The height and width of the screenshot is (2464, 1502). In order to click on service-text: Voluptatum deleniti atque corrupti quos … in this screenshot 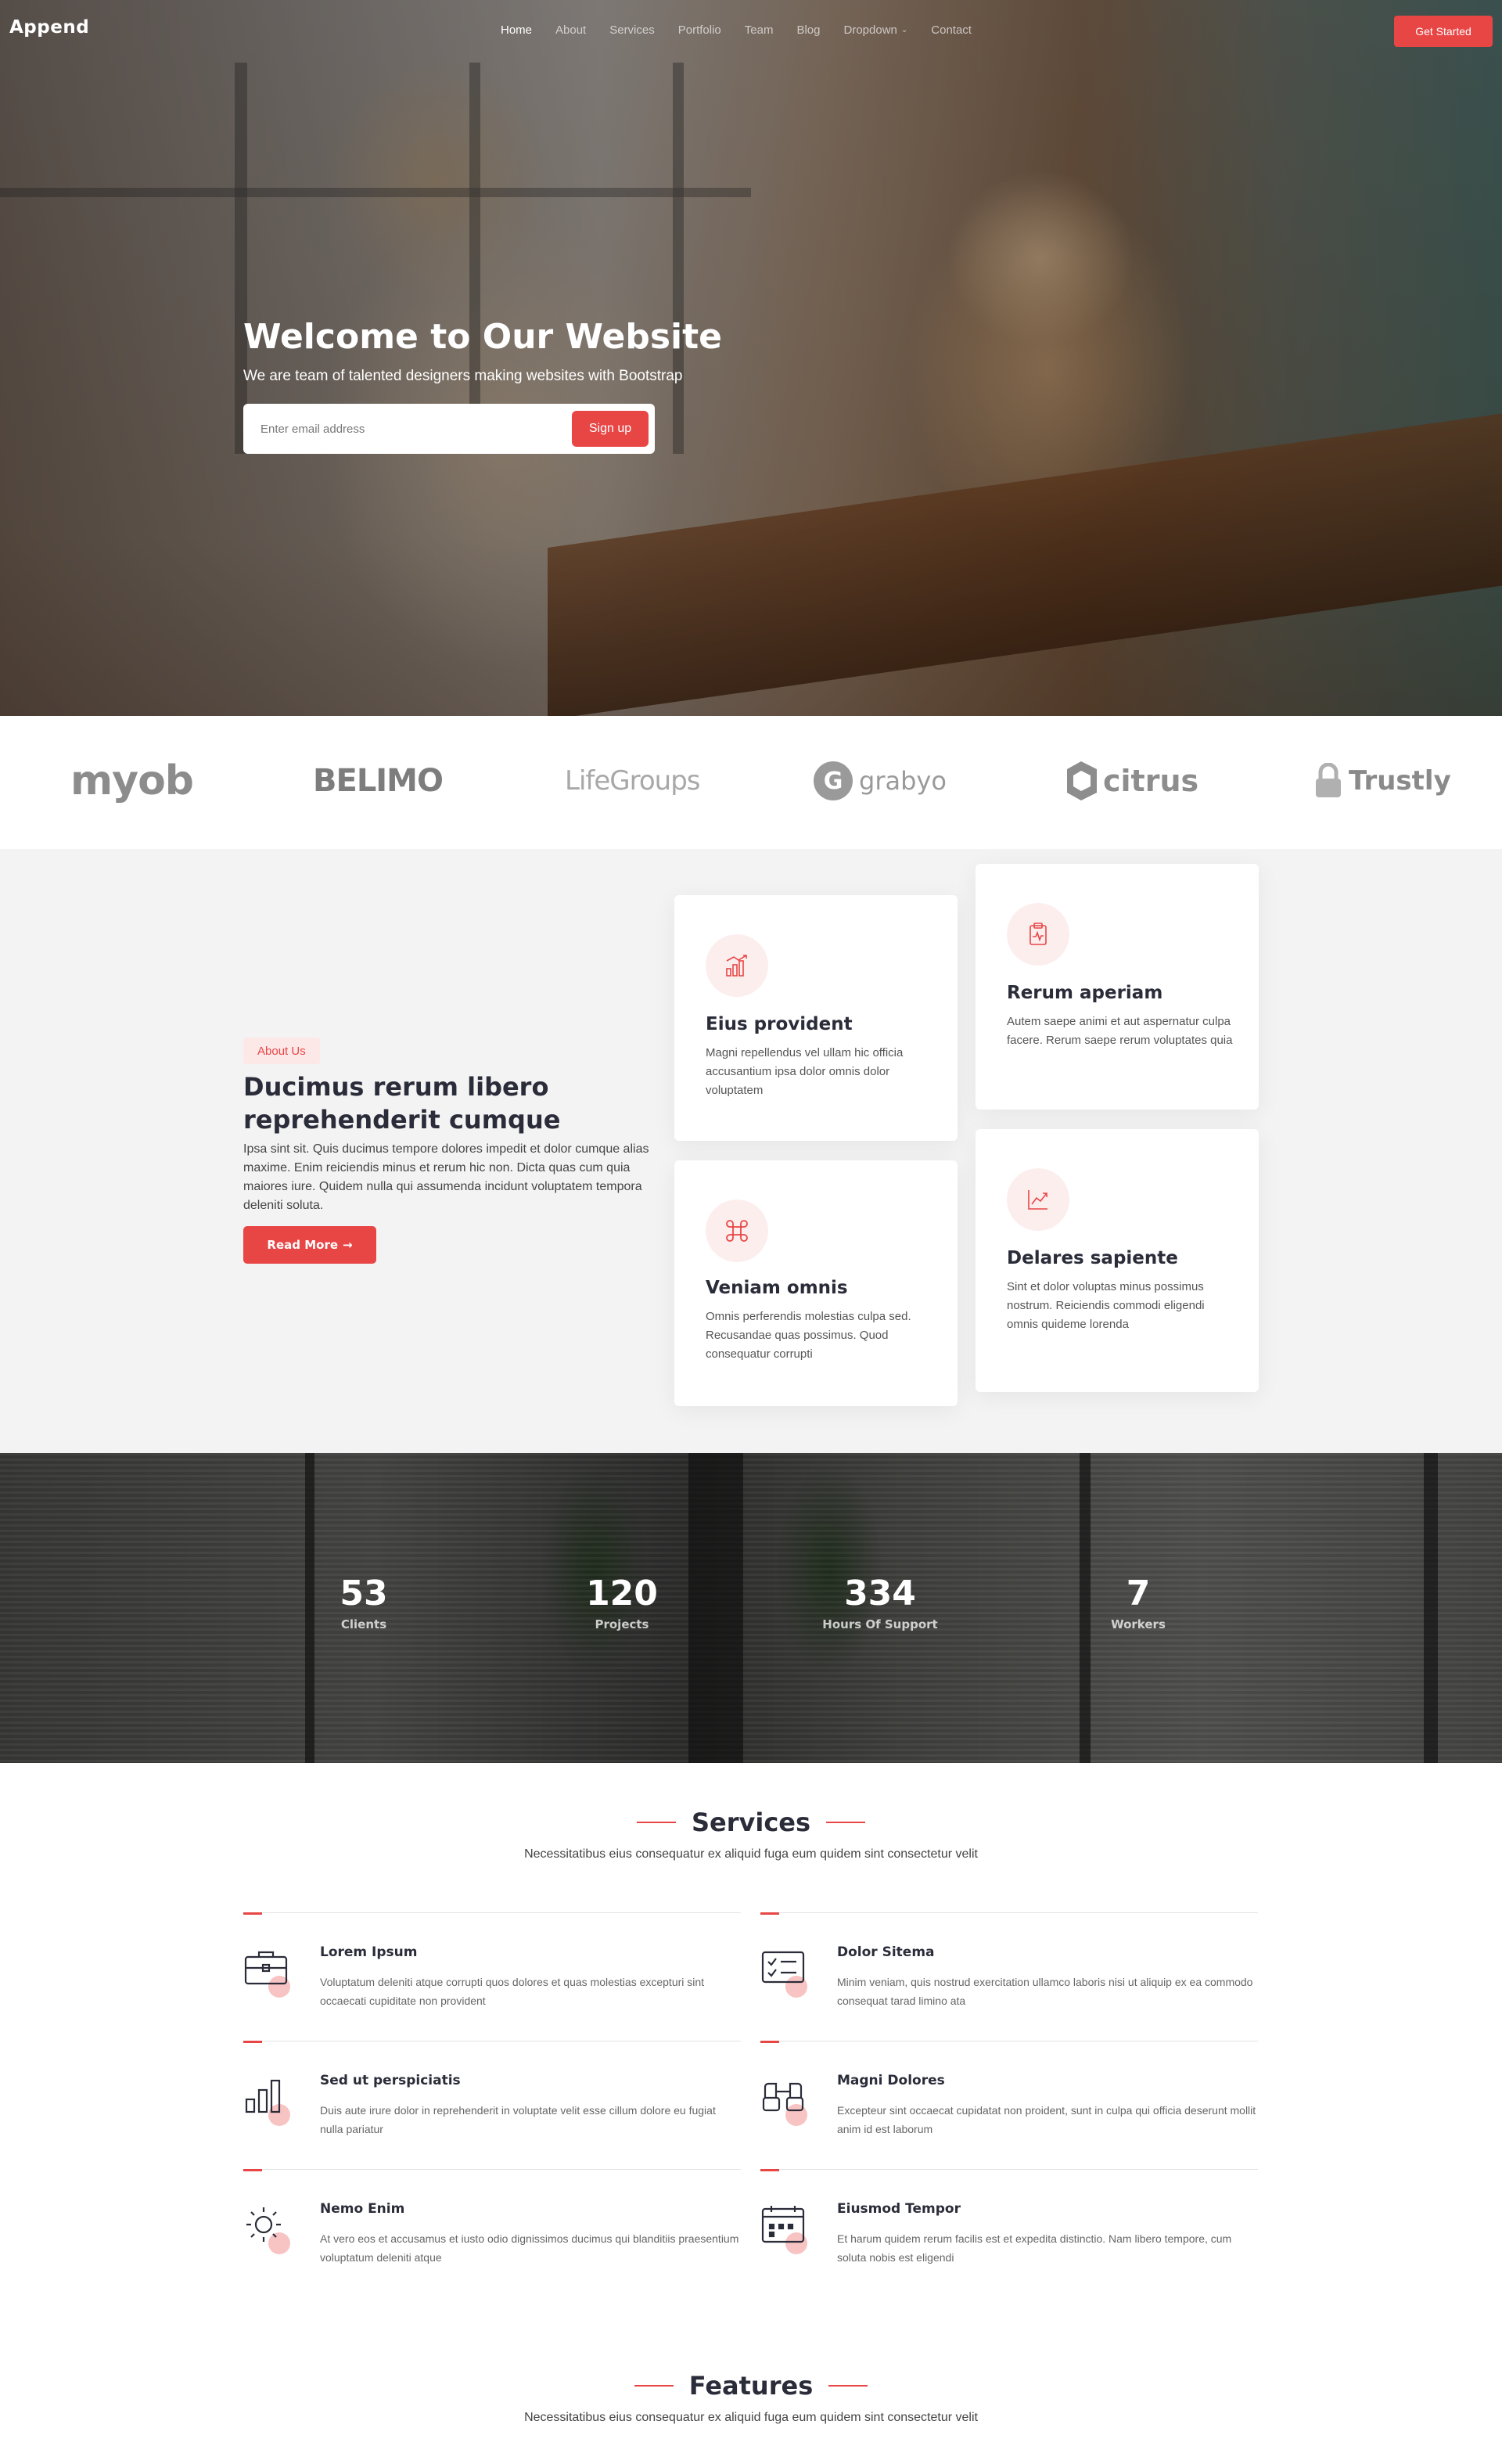, I will do `click(512, 1991)`.